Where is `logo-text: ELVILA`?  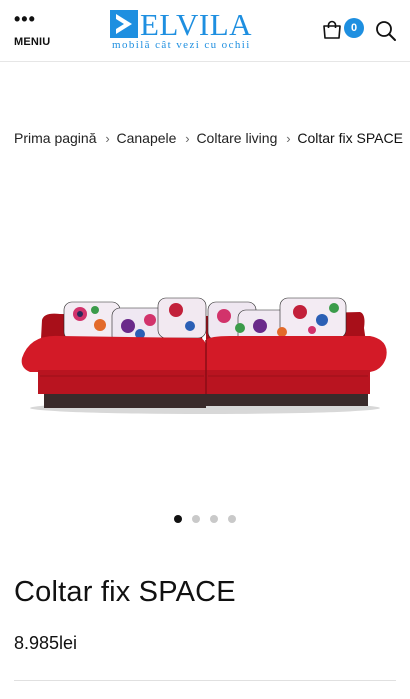
logo-text: ELVILA is located at coordinates (196, 24).